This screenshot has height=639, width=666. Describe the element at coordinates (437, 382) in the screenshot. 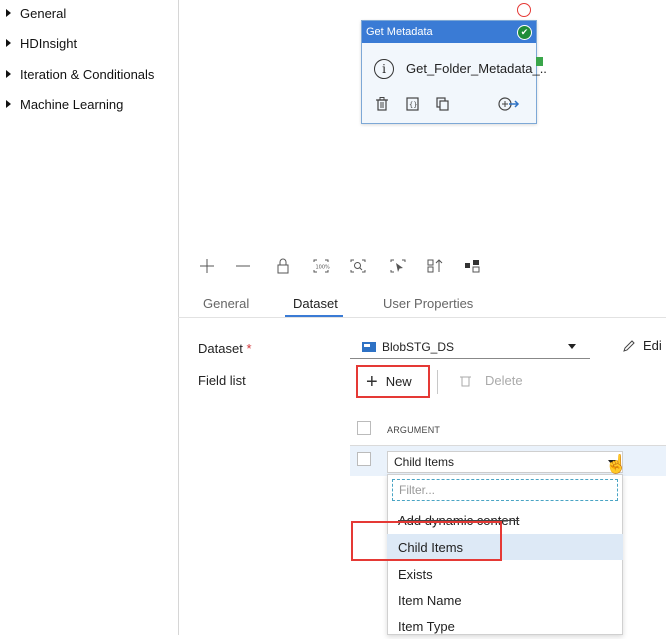

I see `toolbar-separator` at that location.